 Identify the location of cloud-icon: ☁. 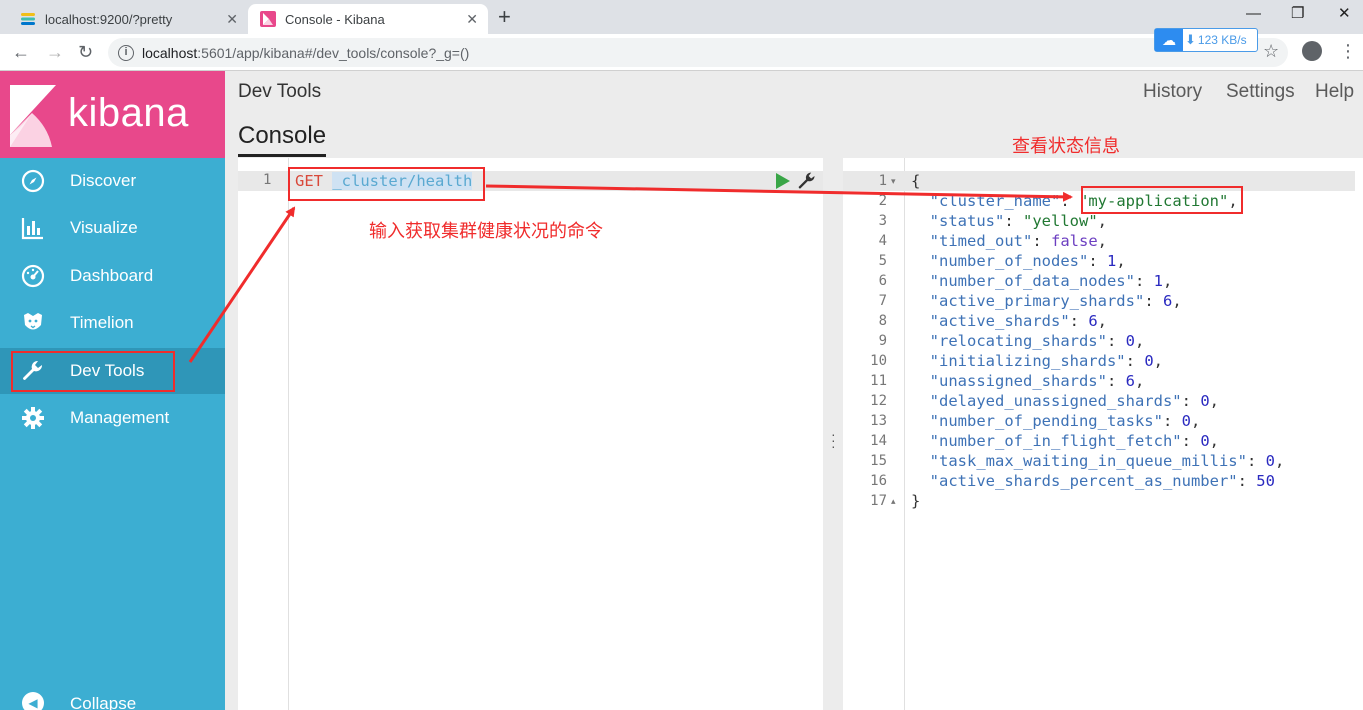
(1169, 40).